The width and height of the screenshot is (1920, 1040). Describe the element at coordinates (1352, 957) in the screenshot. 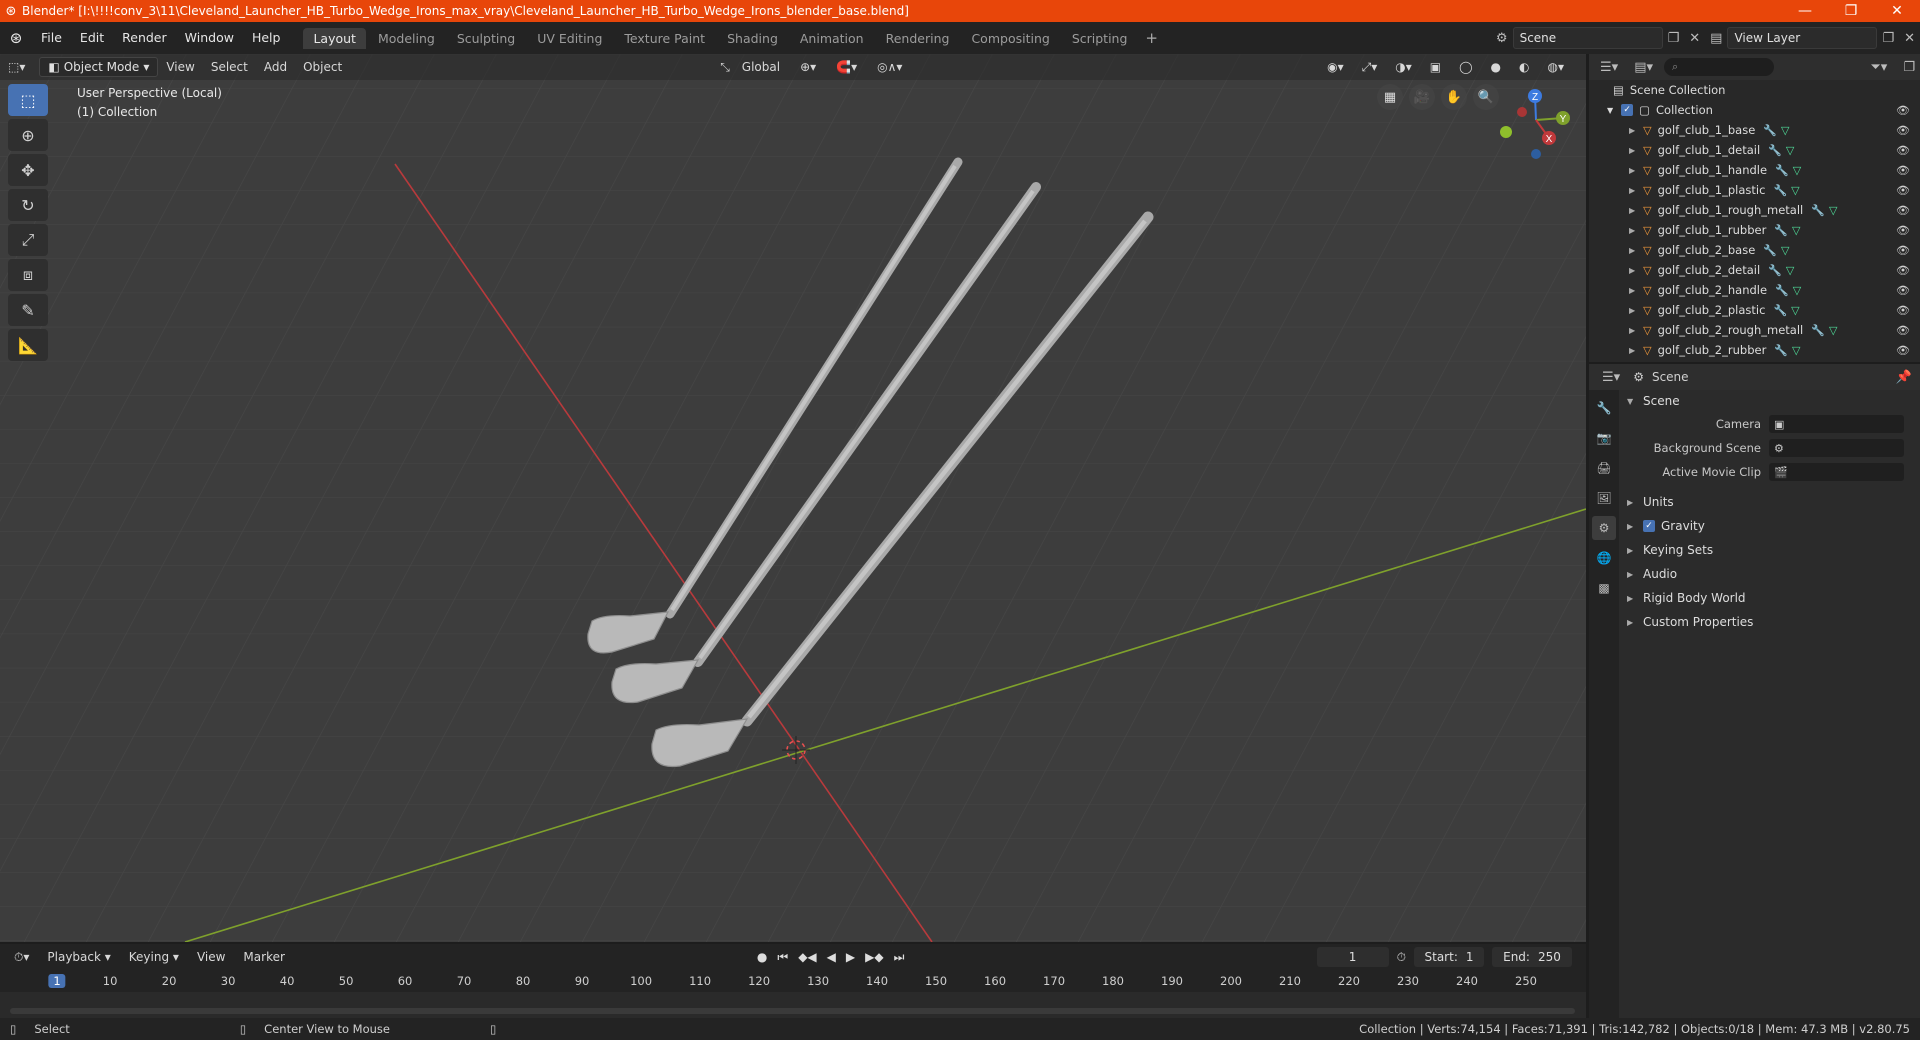

I see `current-frame-field: 1` at that location.